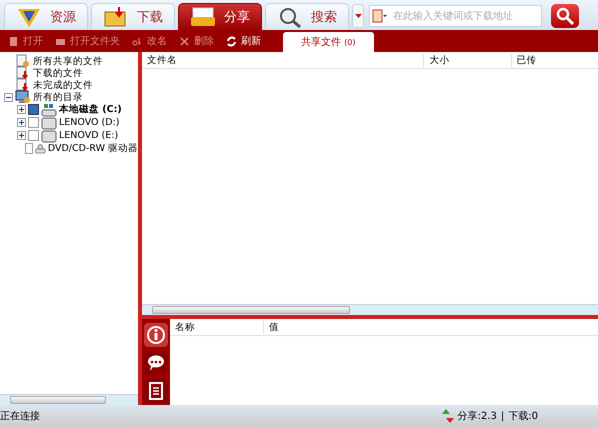 The image size is (598, 427). Describe the element at coordinates (477, 416) in the screenshot. I see `share-speed: 分享:2.3` at that location.